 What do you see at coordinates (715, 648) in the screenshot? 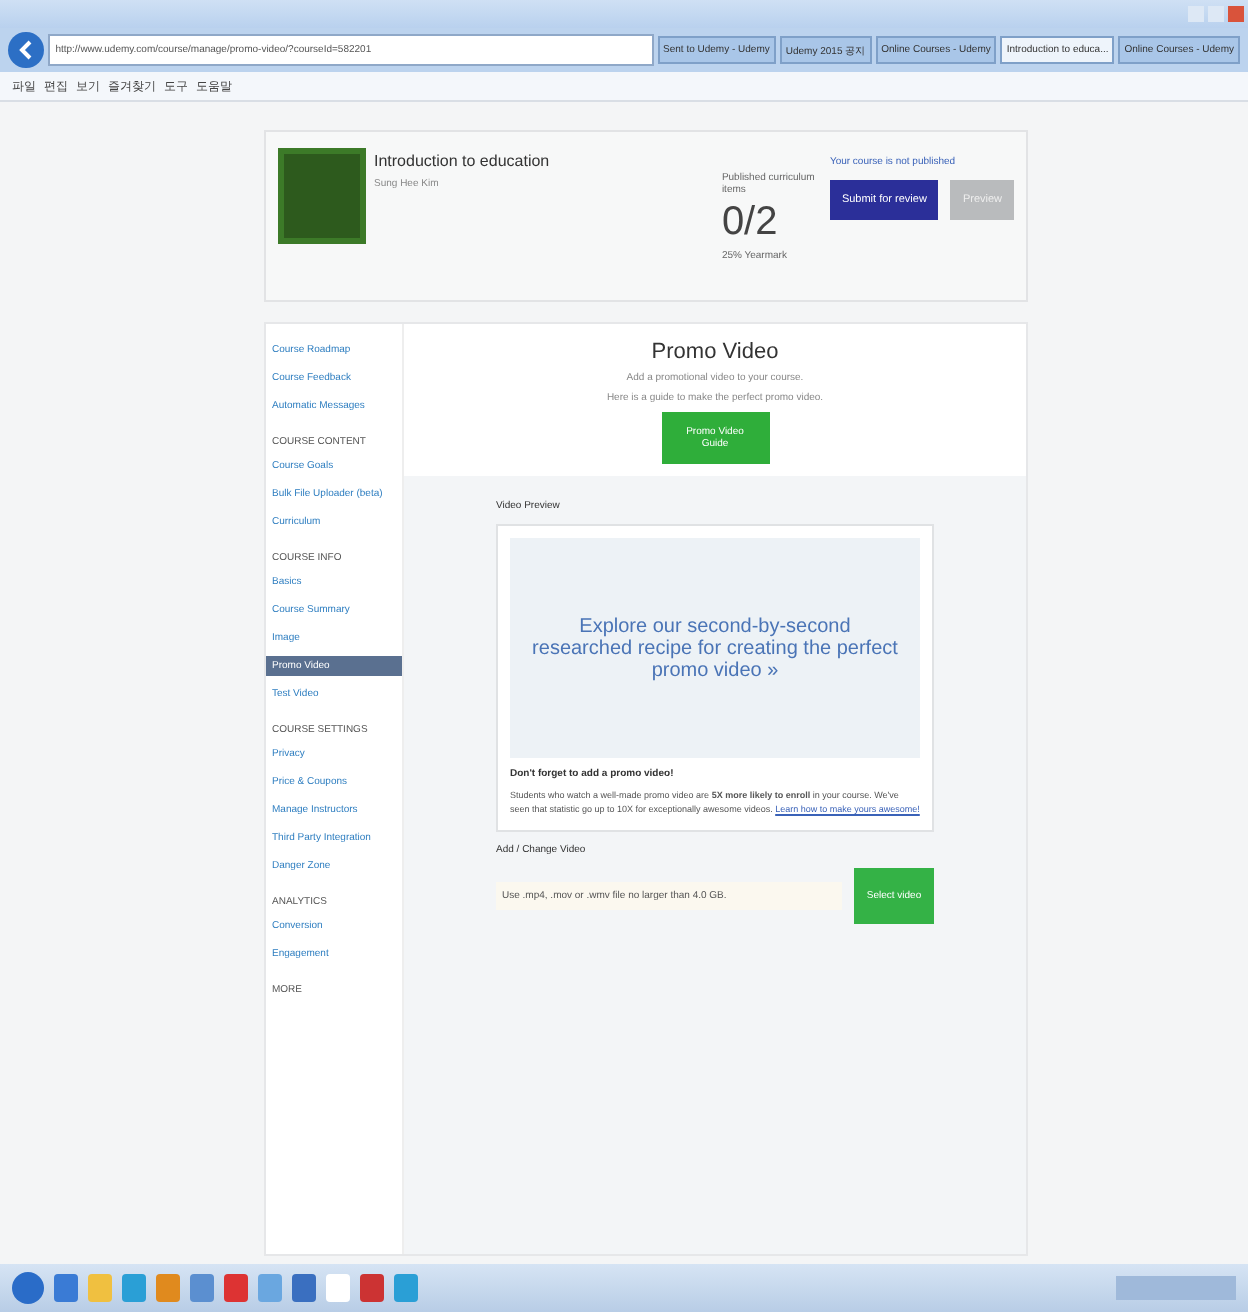
I see `promo-recipe-link: Explore our second-by-second researched recipe for creating the perfect promo video »` at bounding box center [715, 648].